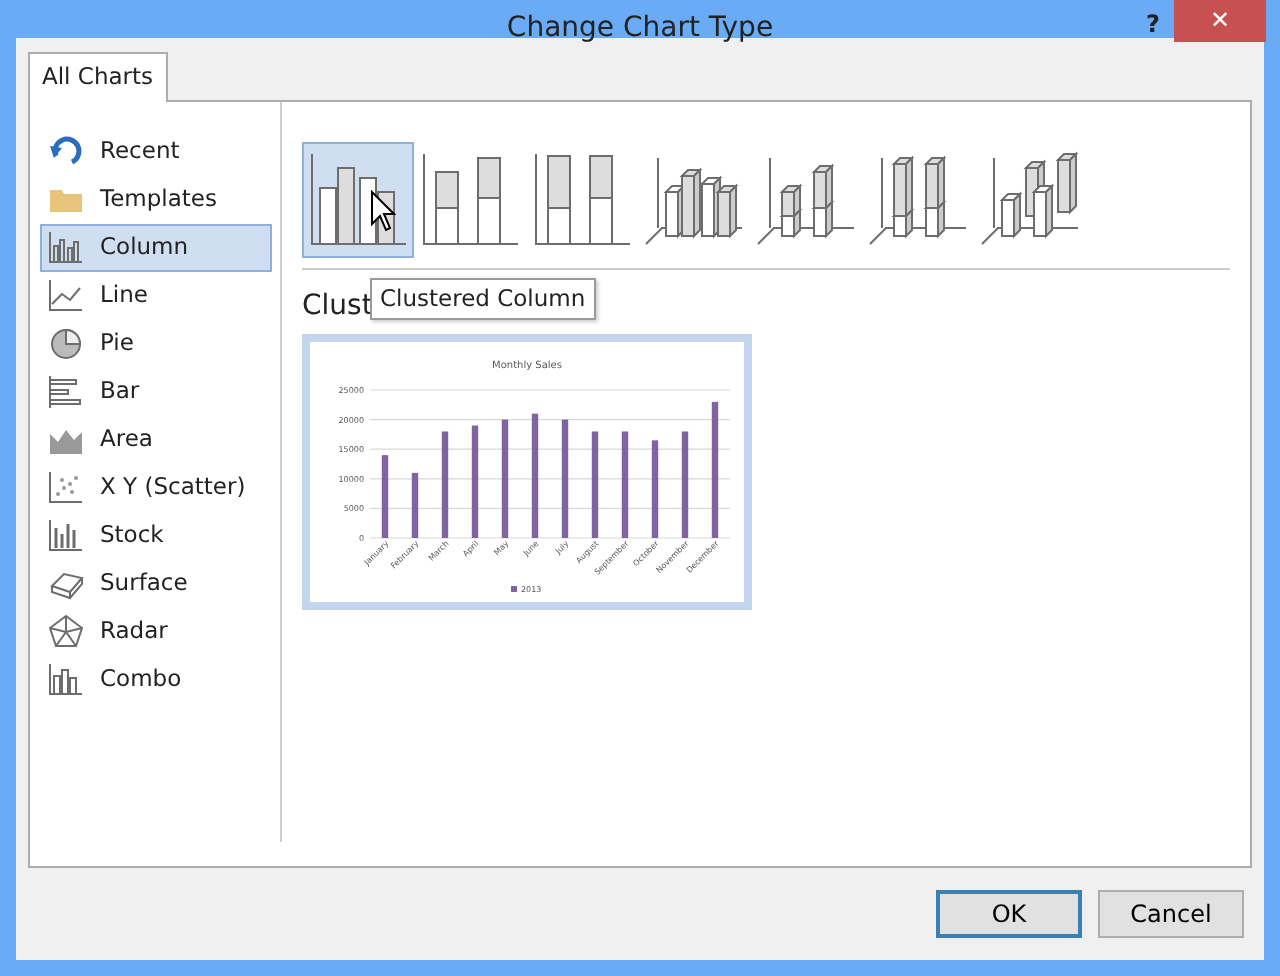 The width and height of the screenshot is (1280, 976). Describe the element at coordinates (156, 488) in the screenshot. I see `sidebar-item: X Y (Scatter)` at that location.